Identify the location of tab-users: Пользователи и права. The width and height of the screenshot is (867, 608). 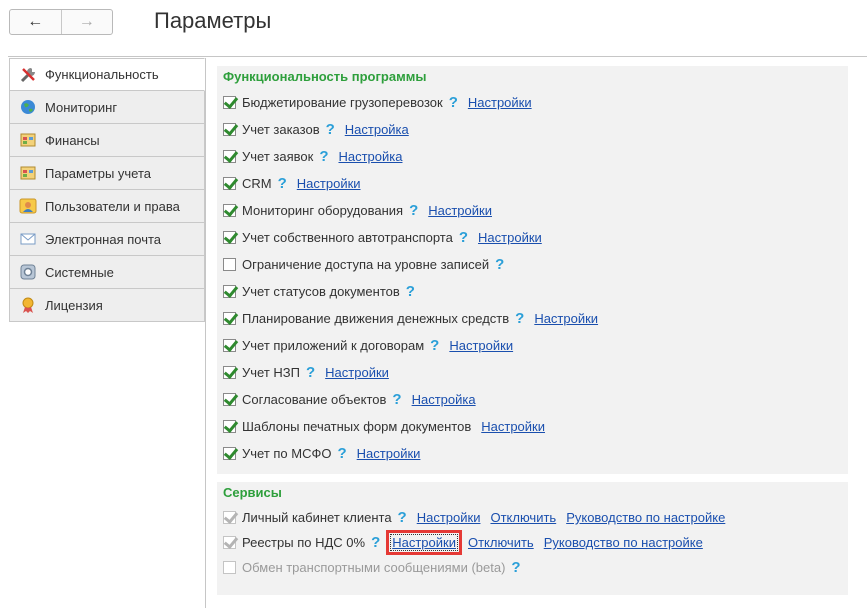
(107, 206).